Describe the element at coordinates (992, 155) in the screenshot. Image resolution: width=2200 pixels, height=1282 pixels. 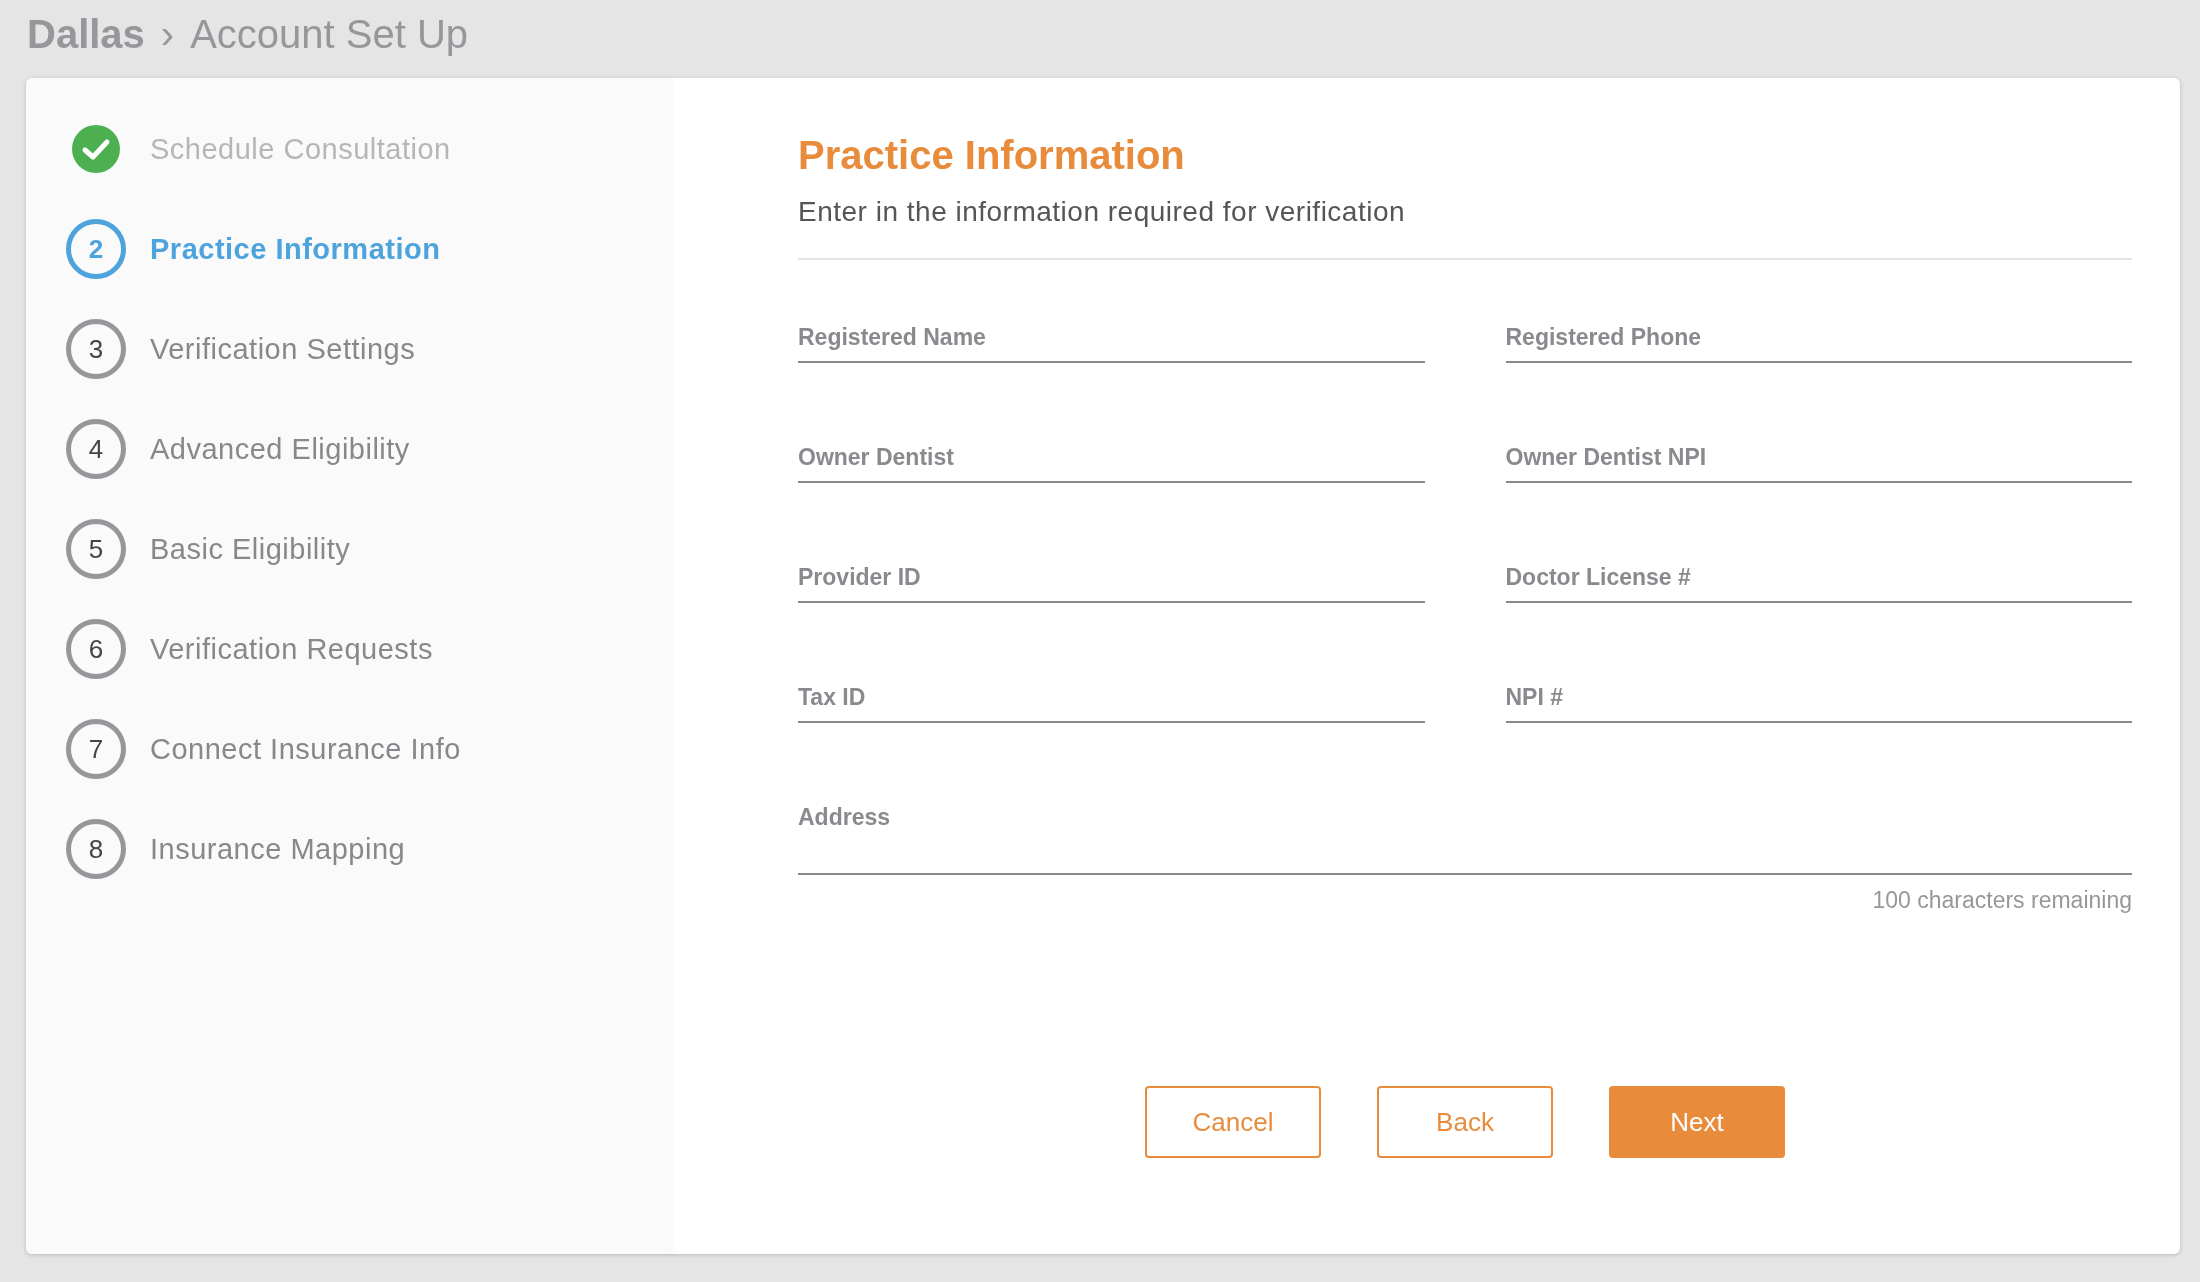
I see `form-title: Practice Information` at that location.